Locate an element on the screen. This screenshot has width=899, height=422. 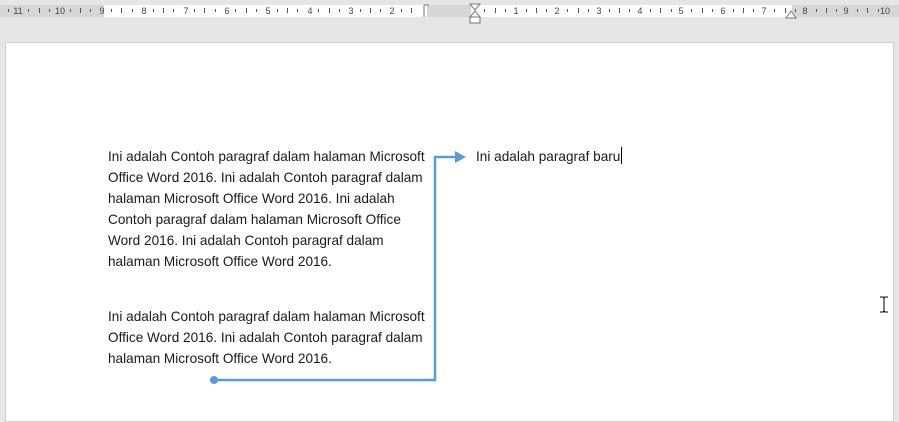
new-paragraph-text: Ini adalah paragraf baru is located at coordinates (548, 156).